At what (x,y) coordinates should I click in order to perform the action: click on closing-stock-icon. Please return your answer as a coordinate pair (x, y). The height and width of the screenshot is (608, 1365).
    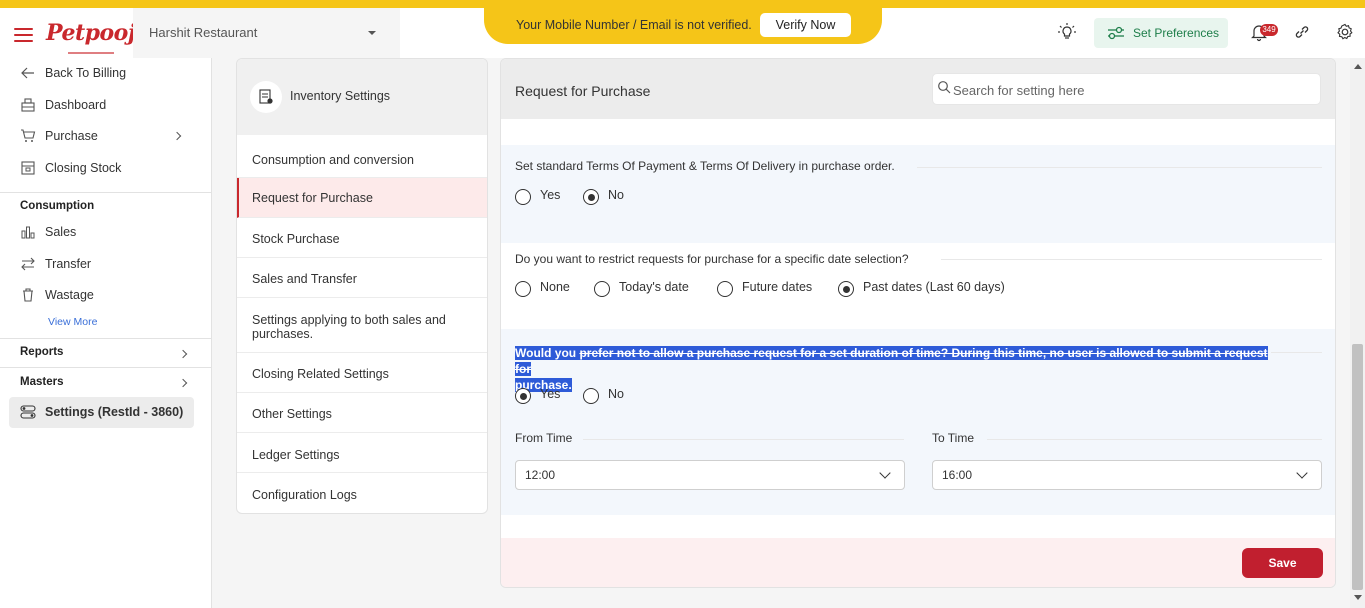
    Looking at the image, I should click on (28, 168).